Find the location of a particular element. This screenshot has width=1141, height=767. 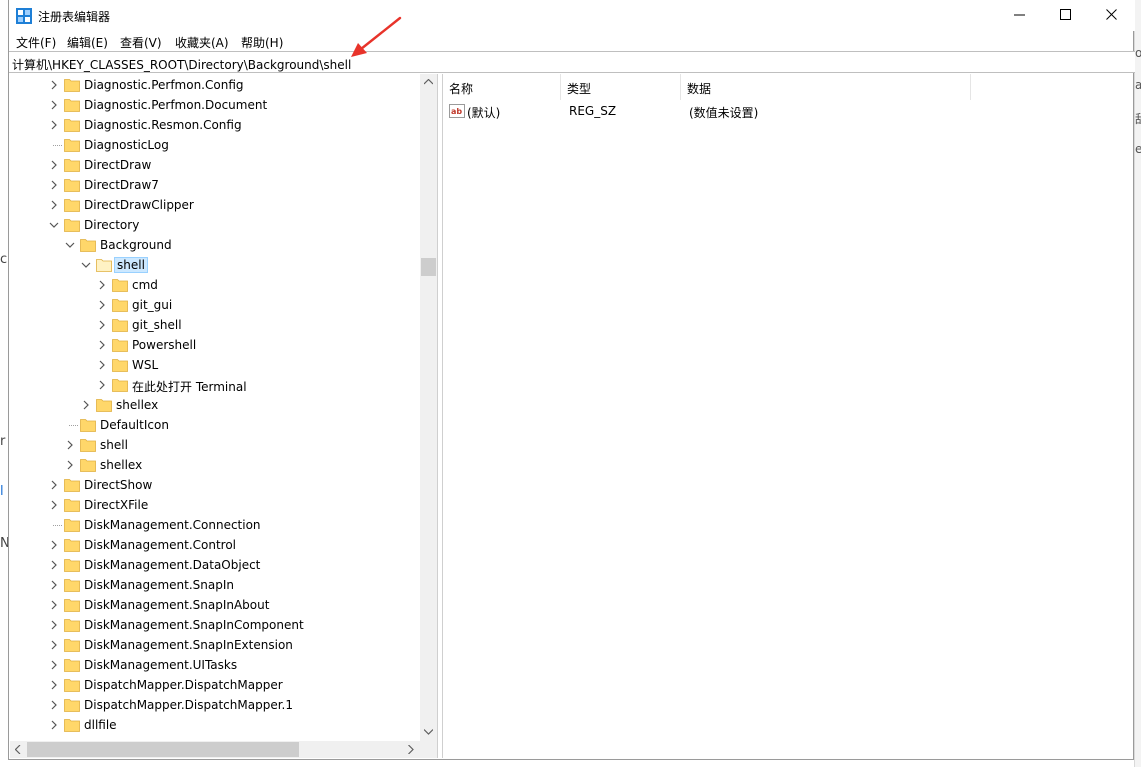

tree-item: dllfile is located at coordinates (215, 725).